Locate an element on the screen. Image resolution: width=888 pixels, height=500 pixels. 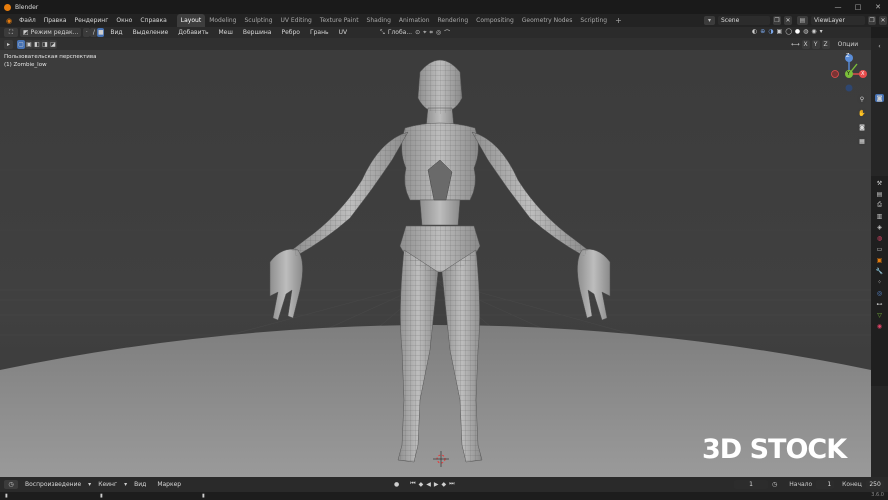
close-icon: ✕ is located at coordinates (878, 7).